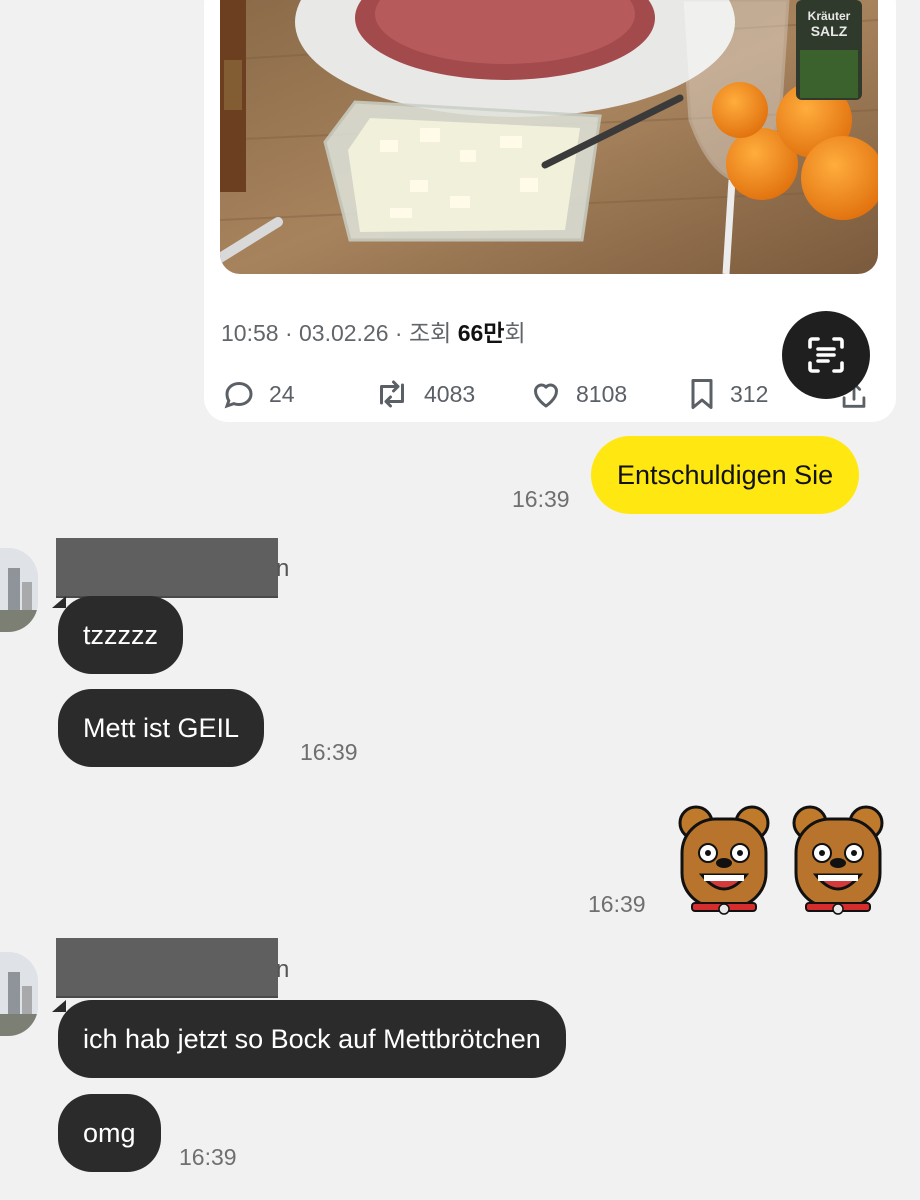 This screenshot has width=920, height=1200. I want to click on retweet-action: 4083, so click(423, 394).